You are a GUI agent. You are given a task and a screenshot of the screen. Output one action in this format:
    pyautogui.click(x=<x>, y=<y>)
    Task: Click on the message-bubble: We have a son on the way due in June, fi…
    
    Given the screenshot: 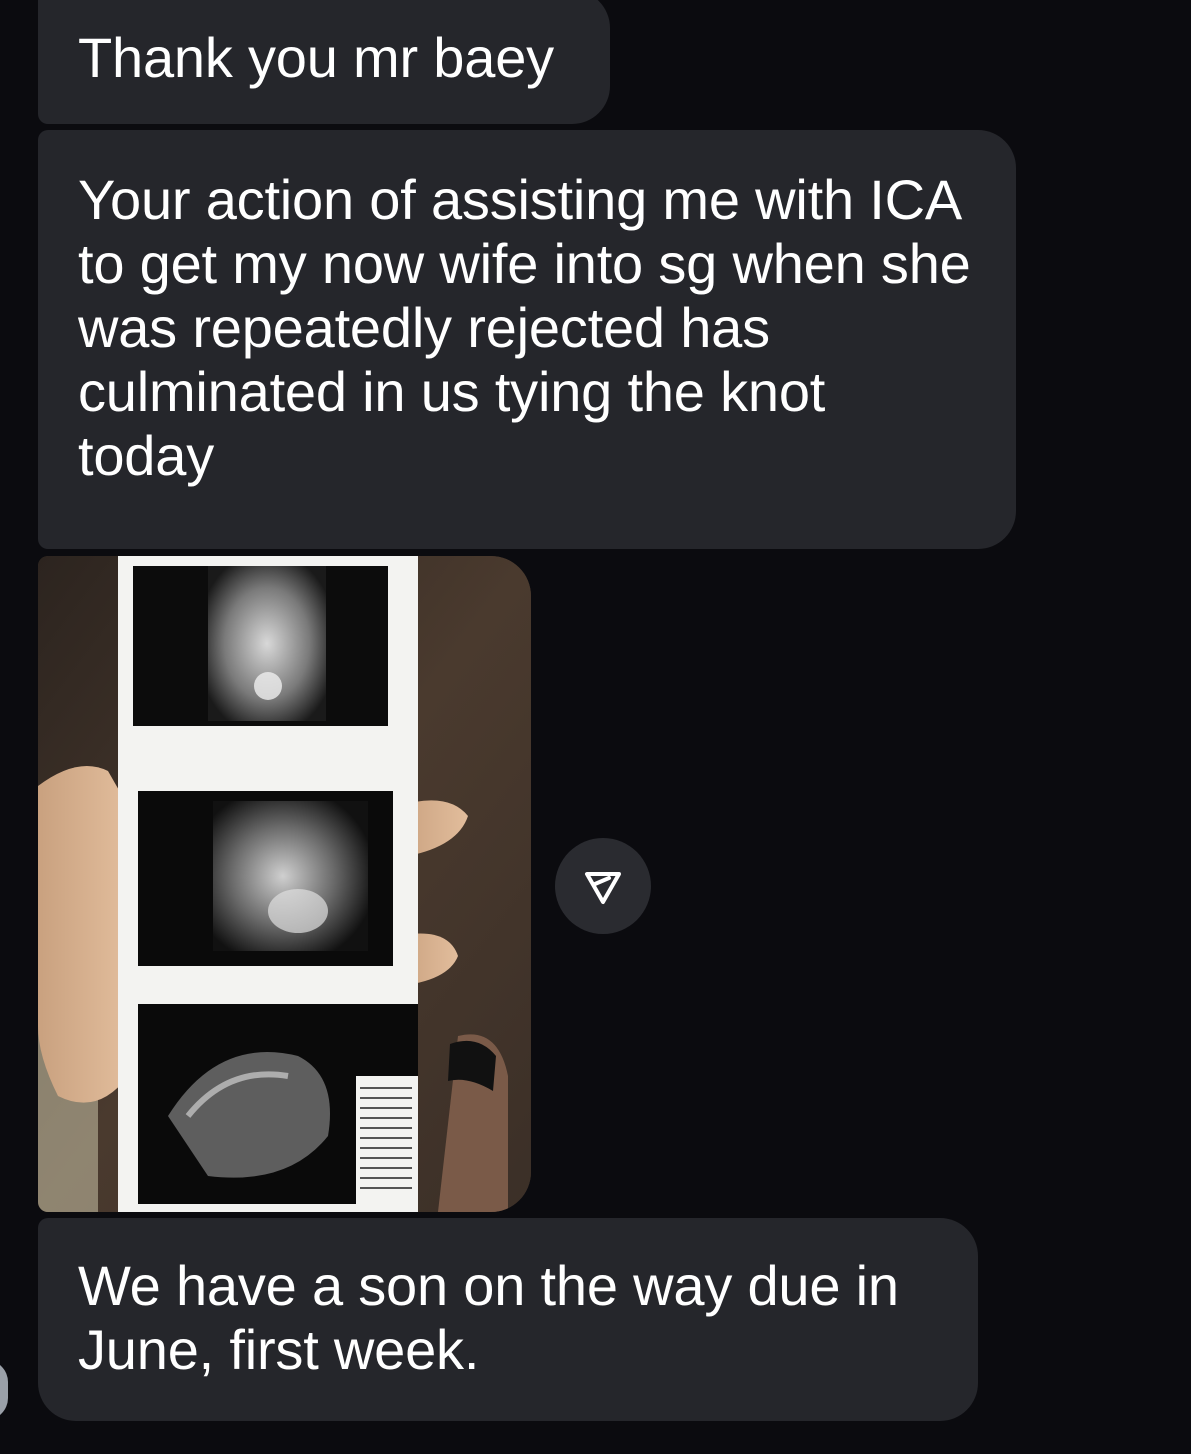 What is the action you would take?
    pyautogui.click(x=508, y=1319)
    